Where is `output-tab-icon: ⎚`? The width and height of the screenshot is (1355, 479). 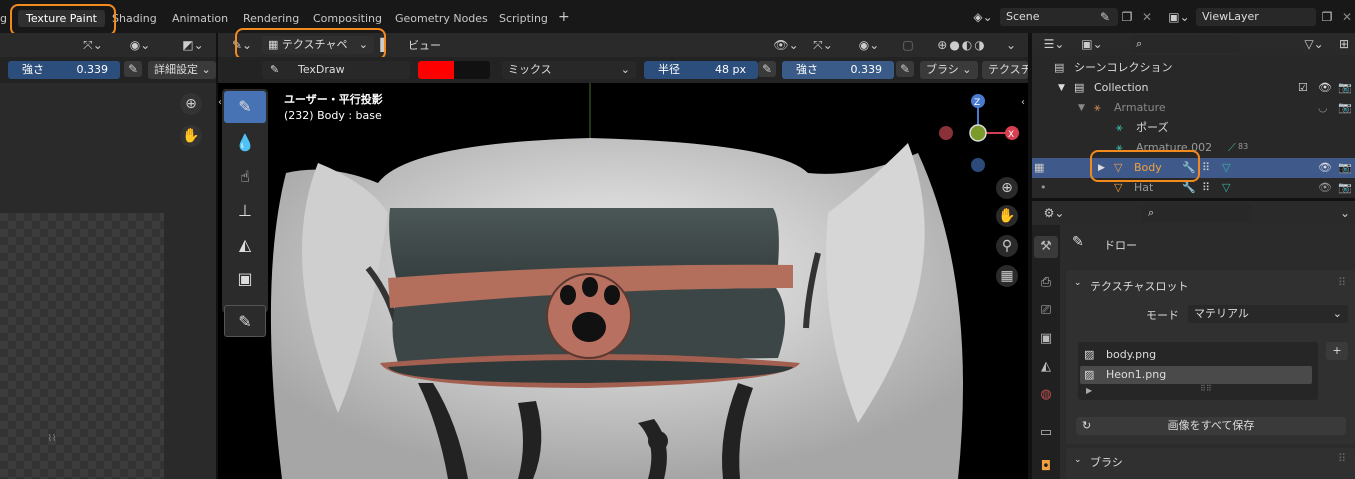
output-tab-icon: ⎚ is located at coordinates (1046, 311).